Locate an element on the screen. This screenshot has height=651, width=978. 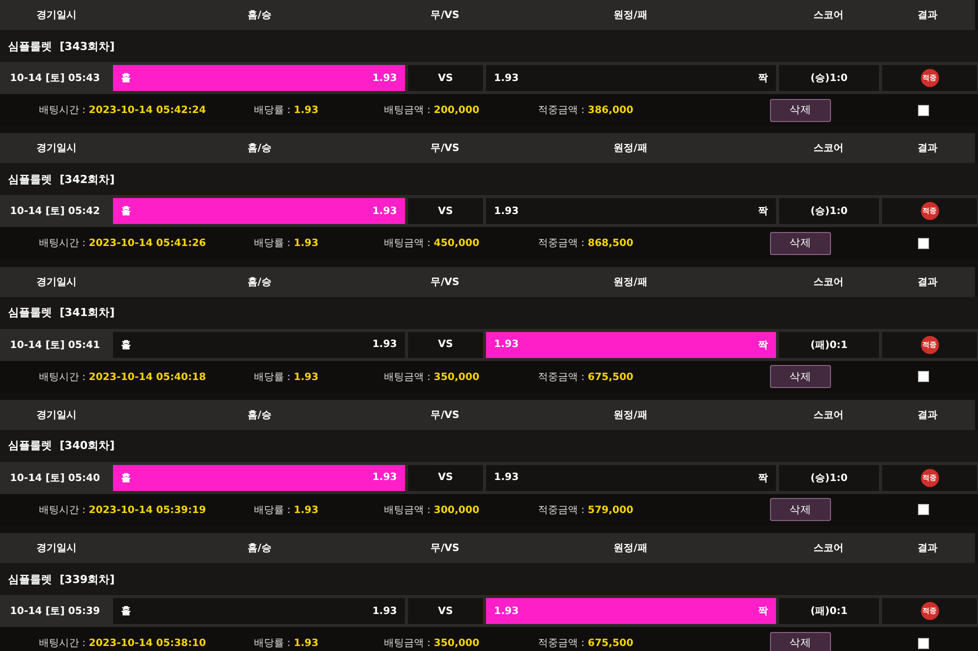
win-amount: 적중금액 : 579,000 is located at coordinates (586, 510).